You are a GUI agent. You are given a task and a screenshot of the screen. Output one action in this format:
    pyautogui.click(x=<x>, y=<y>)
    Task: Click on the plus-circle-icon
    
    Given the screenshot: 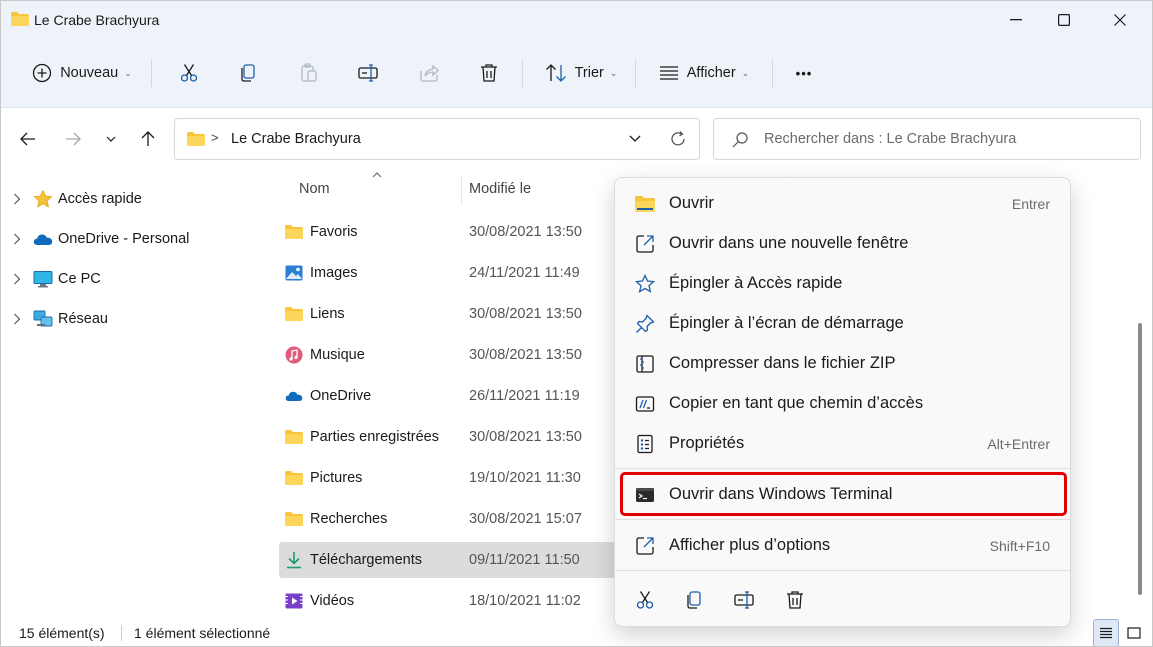 What is the action you would take?
    pyautogui.click(x=42, y=73)
    